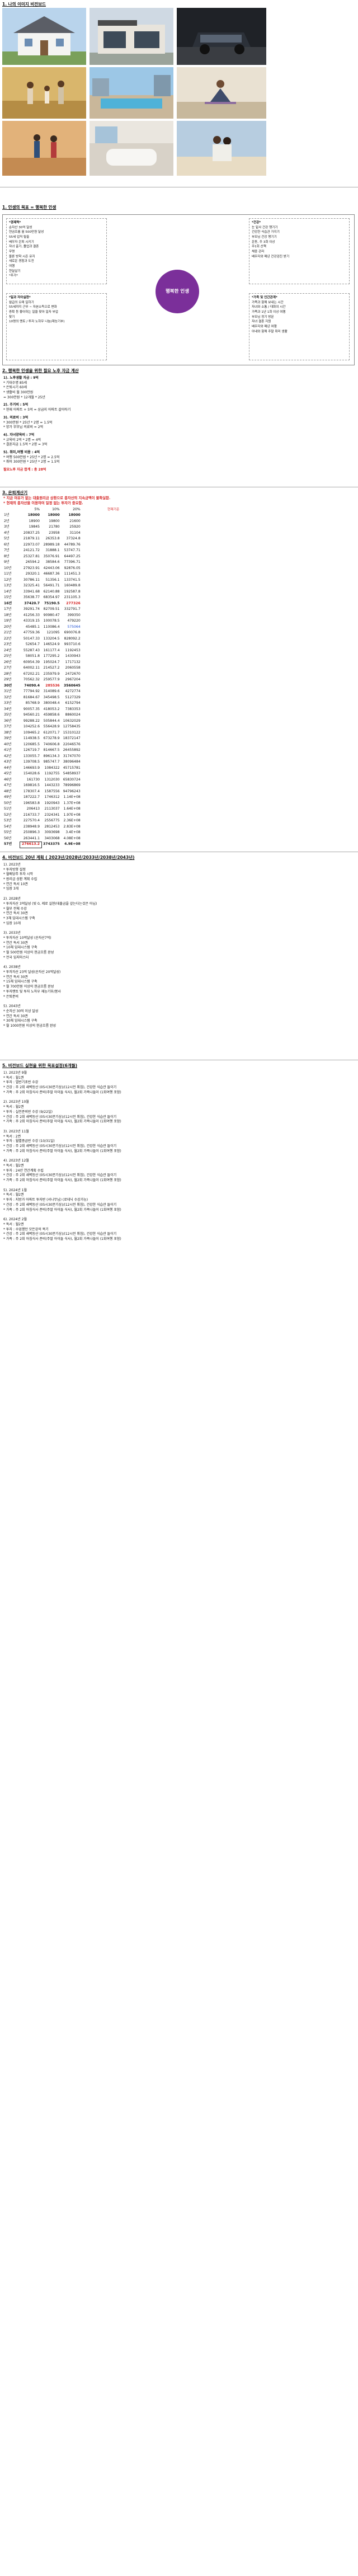 The height and width of the screenshot is (2576, 358). I want to click on table-cell: 146693.9, so click(31, 767).